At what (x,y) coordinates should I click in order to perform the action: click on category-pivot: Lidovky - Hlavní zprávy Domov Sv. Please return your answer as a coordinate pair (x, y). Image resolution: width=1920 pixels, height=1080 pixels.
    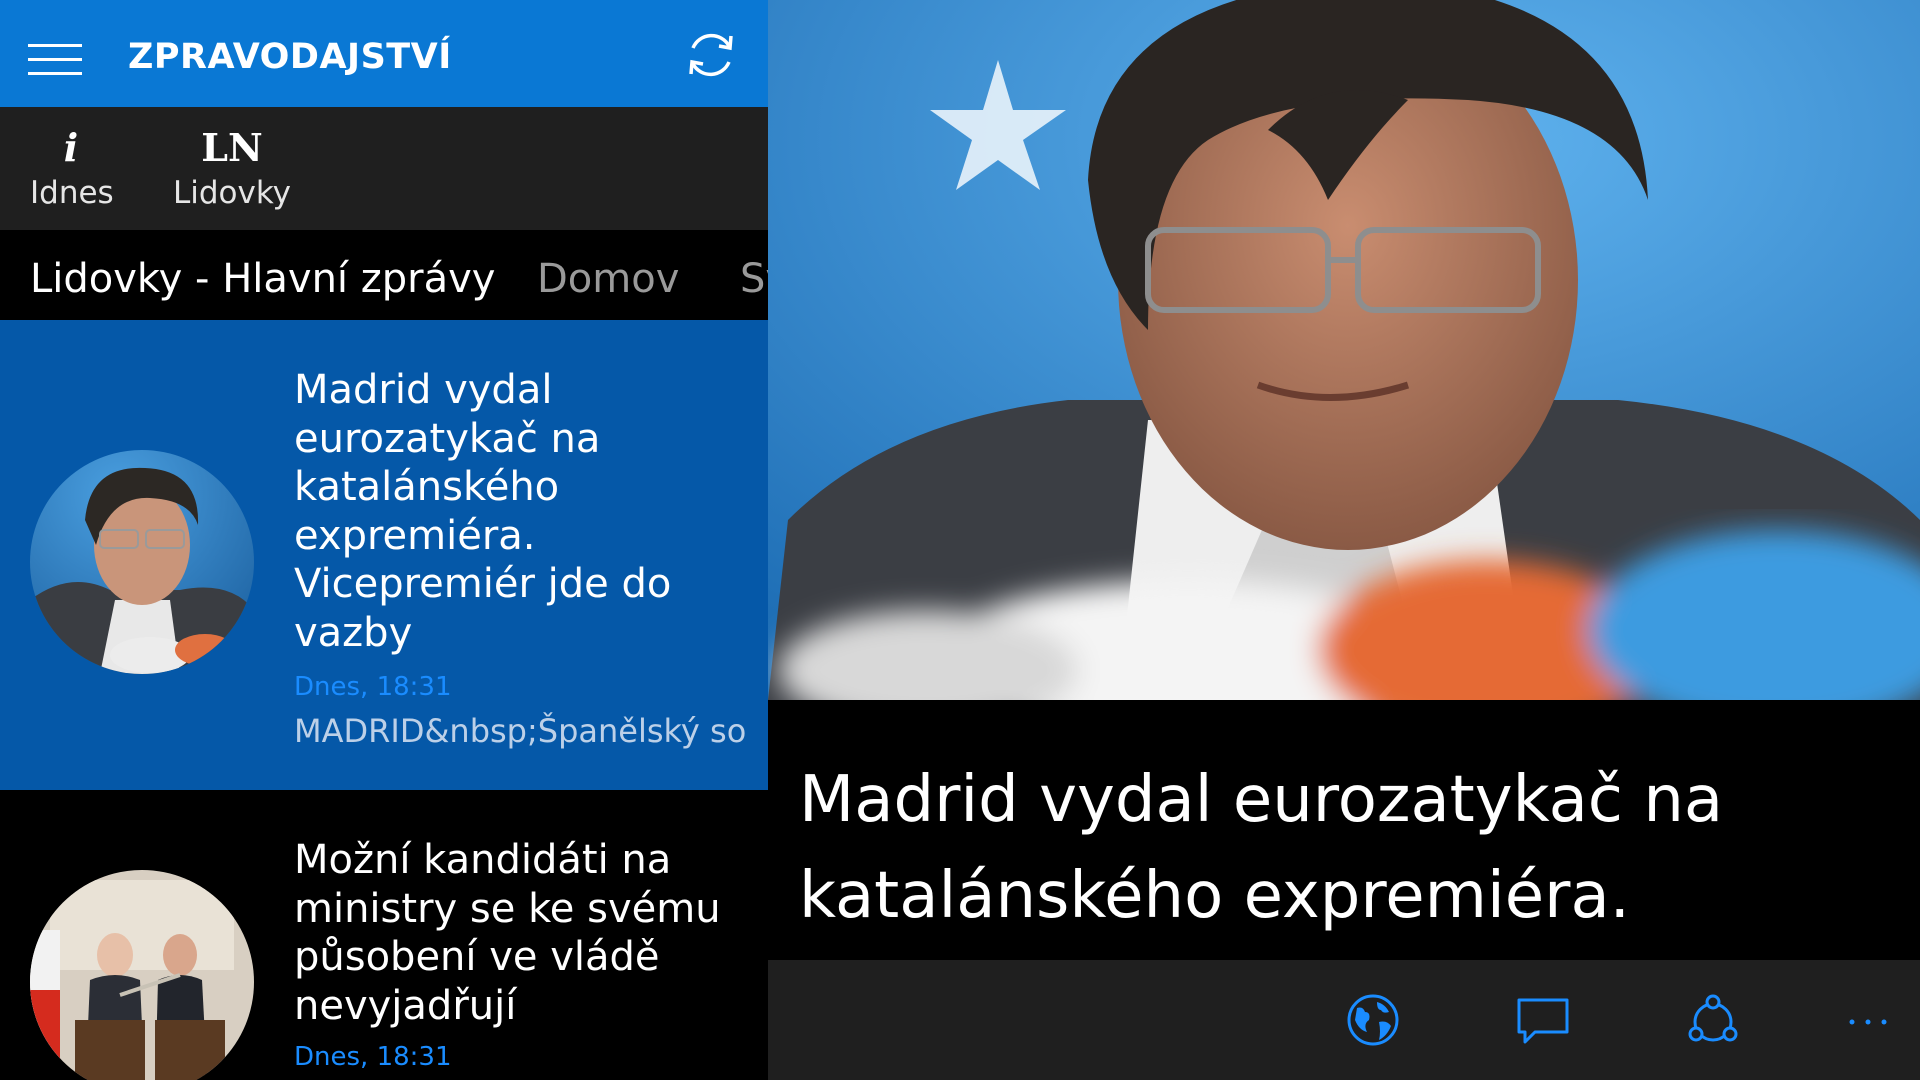
    Looking at the image, I should click on (384, 275).